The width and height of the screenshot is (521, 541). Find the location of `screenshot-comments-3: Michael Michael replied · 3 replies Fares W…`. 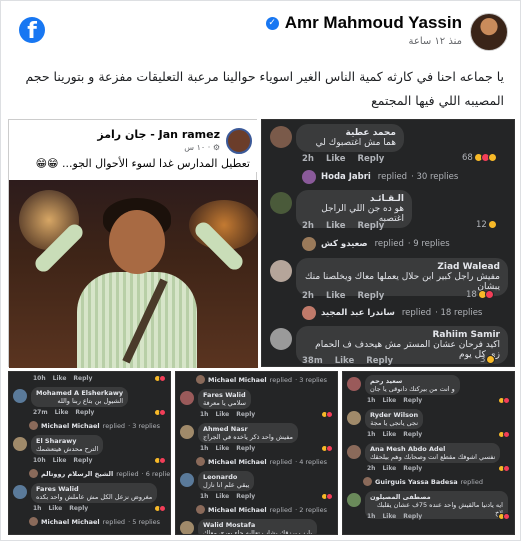

screenshot-comments-3: Michael Michael replied · 3 replies Fares W… is located at coordinates (256, 453).